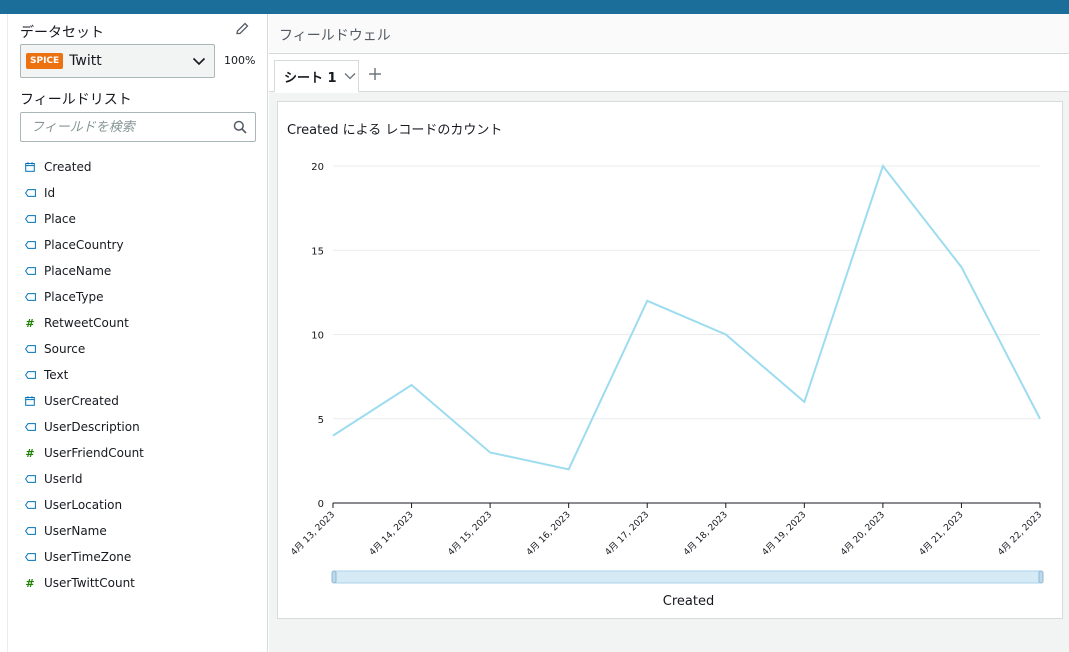 The image size is (1069, 652). What do you see at coordinates (688, 601) in the screenshot?
I see `x-axis-title: Created` at bounding box center [688, 601].